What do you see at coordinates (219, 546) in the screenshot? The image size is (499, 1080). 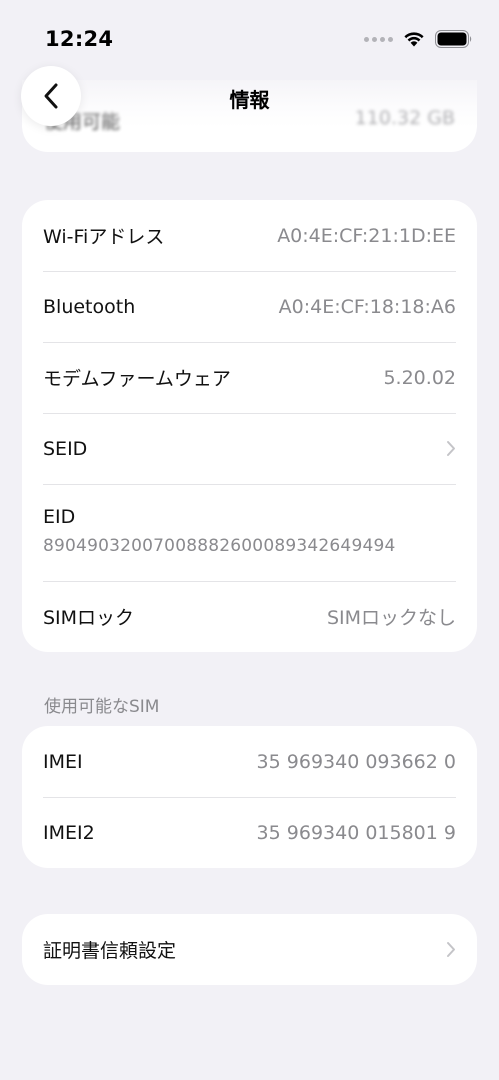 I see `eid-value: 89049032007008882600089342649494` at bounding box center [219, 546].